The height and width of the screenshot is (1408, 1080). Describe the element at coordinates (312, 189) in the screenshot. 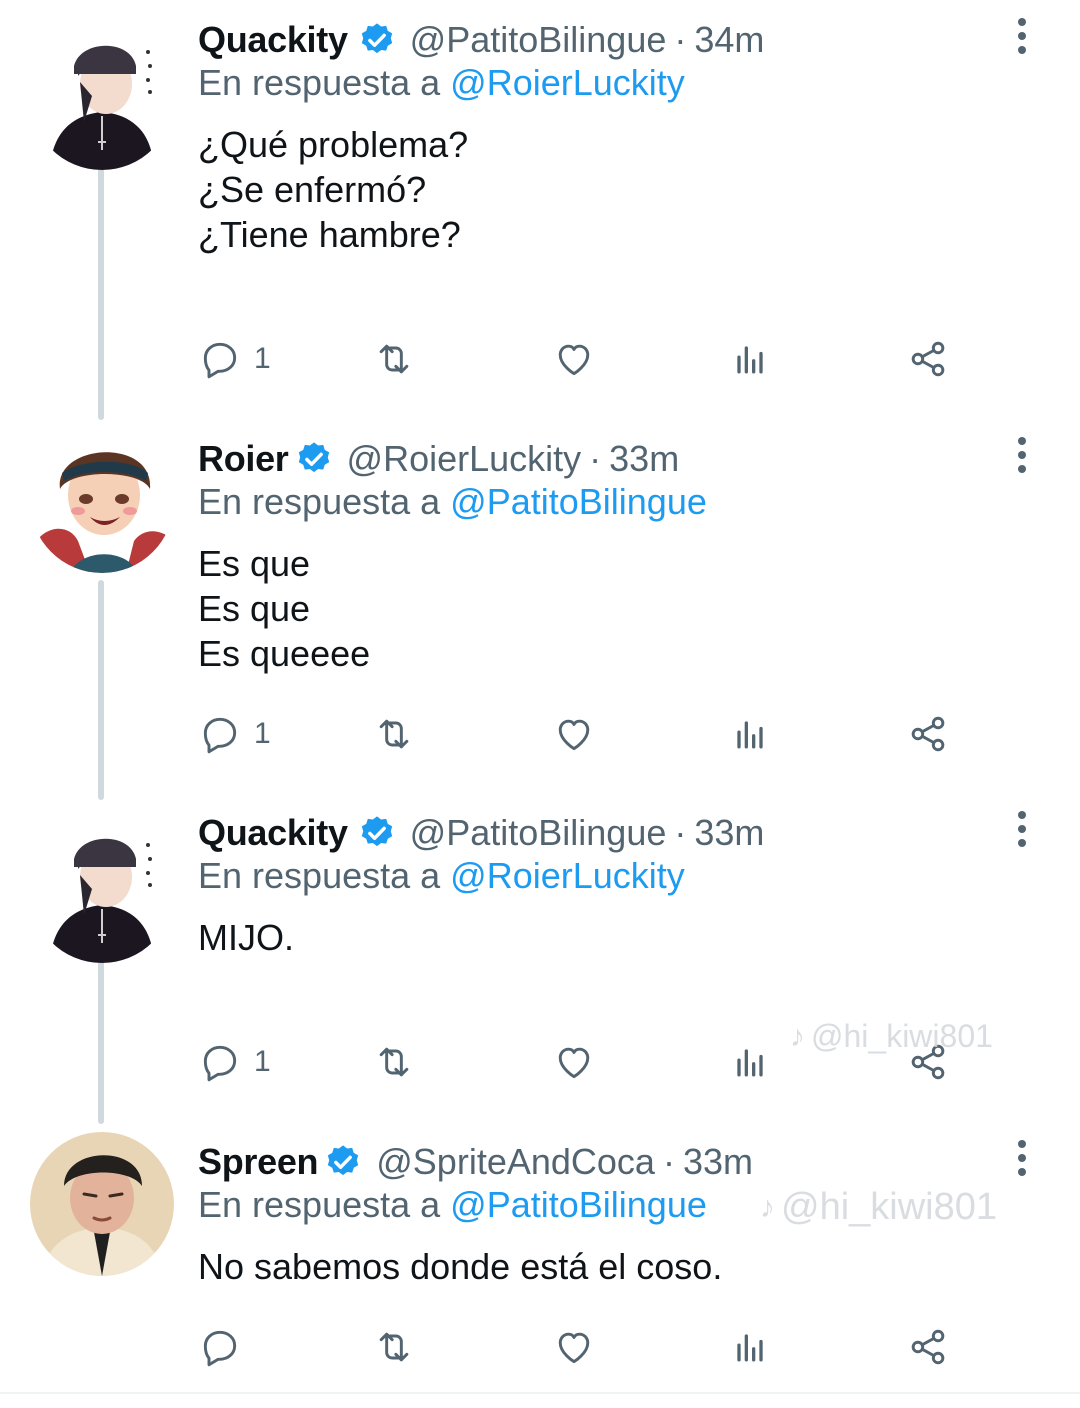

I see `tweet-text-line: ¿Se enfermó?` at that location.